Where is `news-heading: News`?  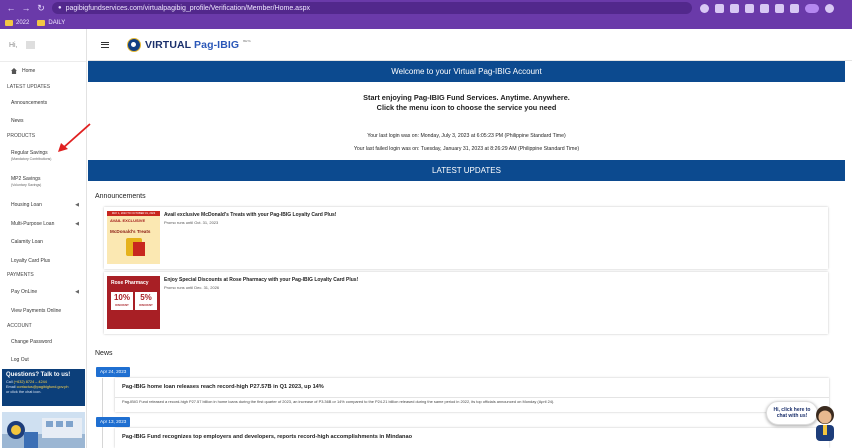
news-heading: News is located at coordinates (104, 353).